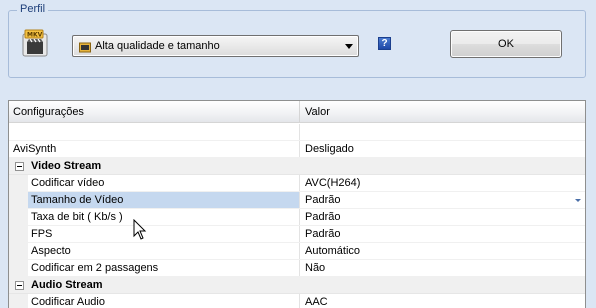  I want to click on profile-selected-value: Alta qualidade e tamanho, so click(157, 46).